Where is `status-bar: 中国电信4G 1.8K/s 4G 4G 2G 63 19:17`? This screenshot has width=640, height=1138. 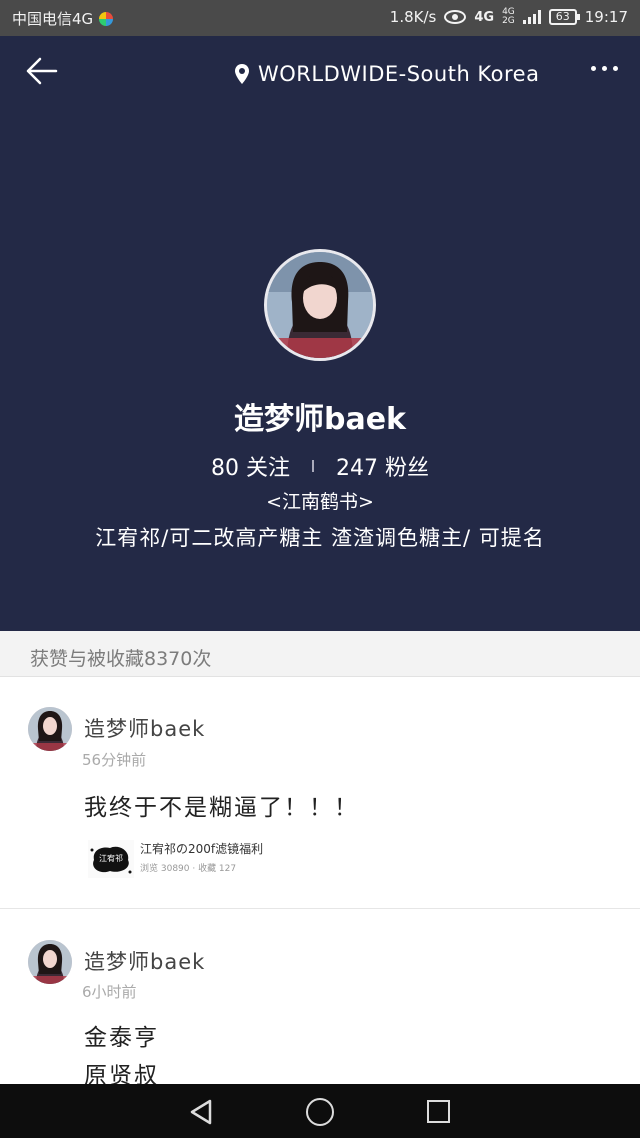
status-bar: 中国电信4G 1.8K/s 4G 4G 2G 63 19:17 is located at coordinates (320, 18).